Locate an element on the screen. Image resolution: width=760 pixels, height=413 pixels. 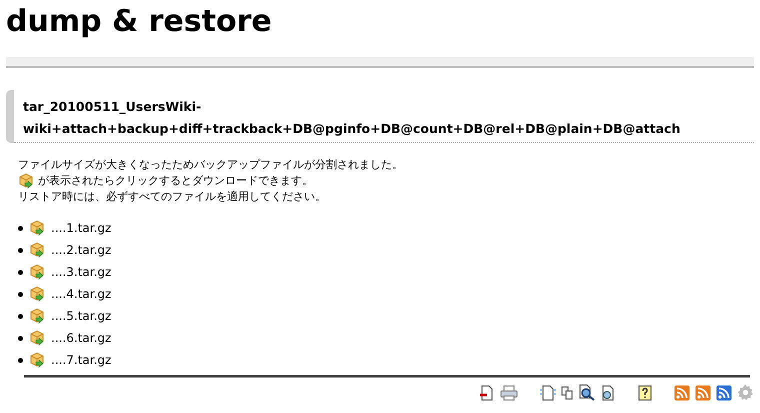
file-link: ....6.tar.gz is located at coordinates (81, 338).